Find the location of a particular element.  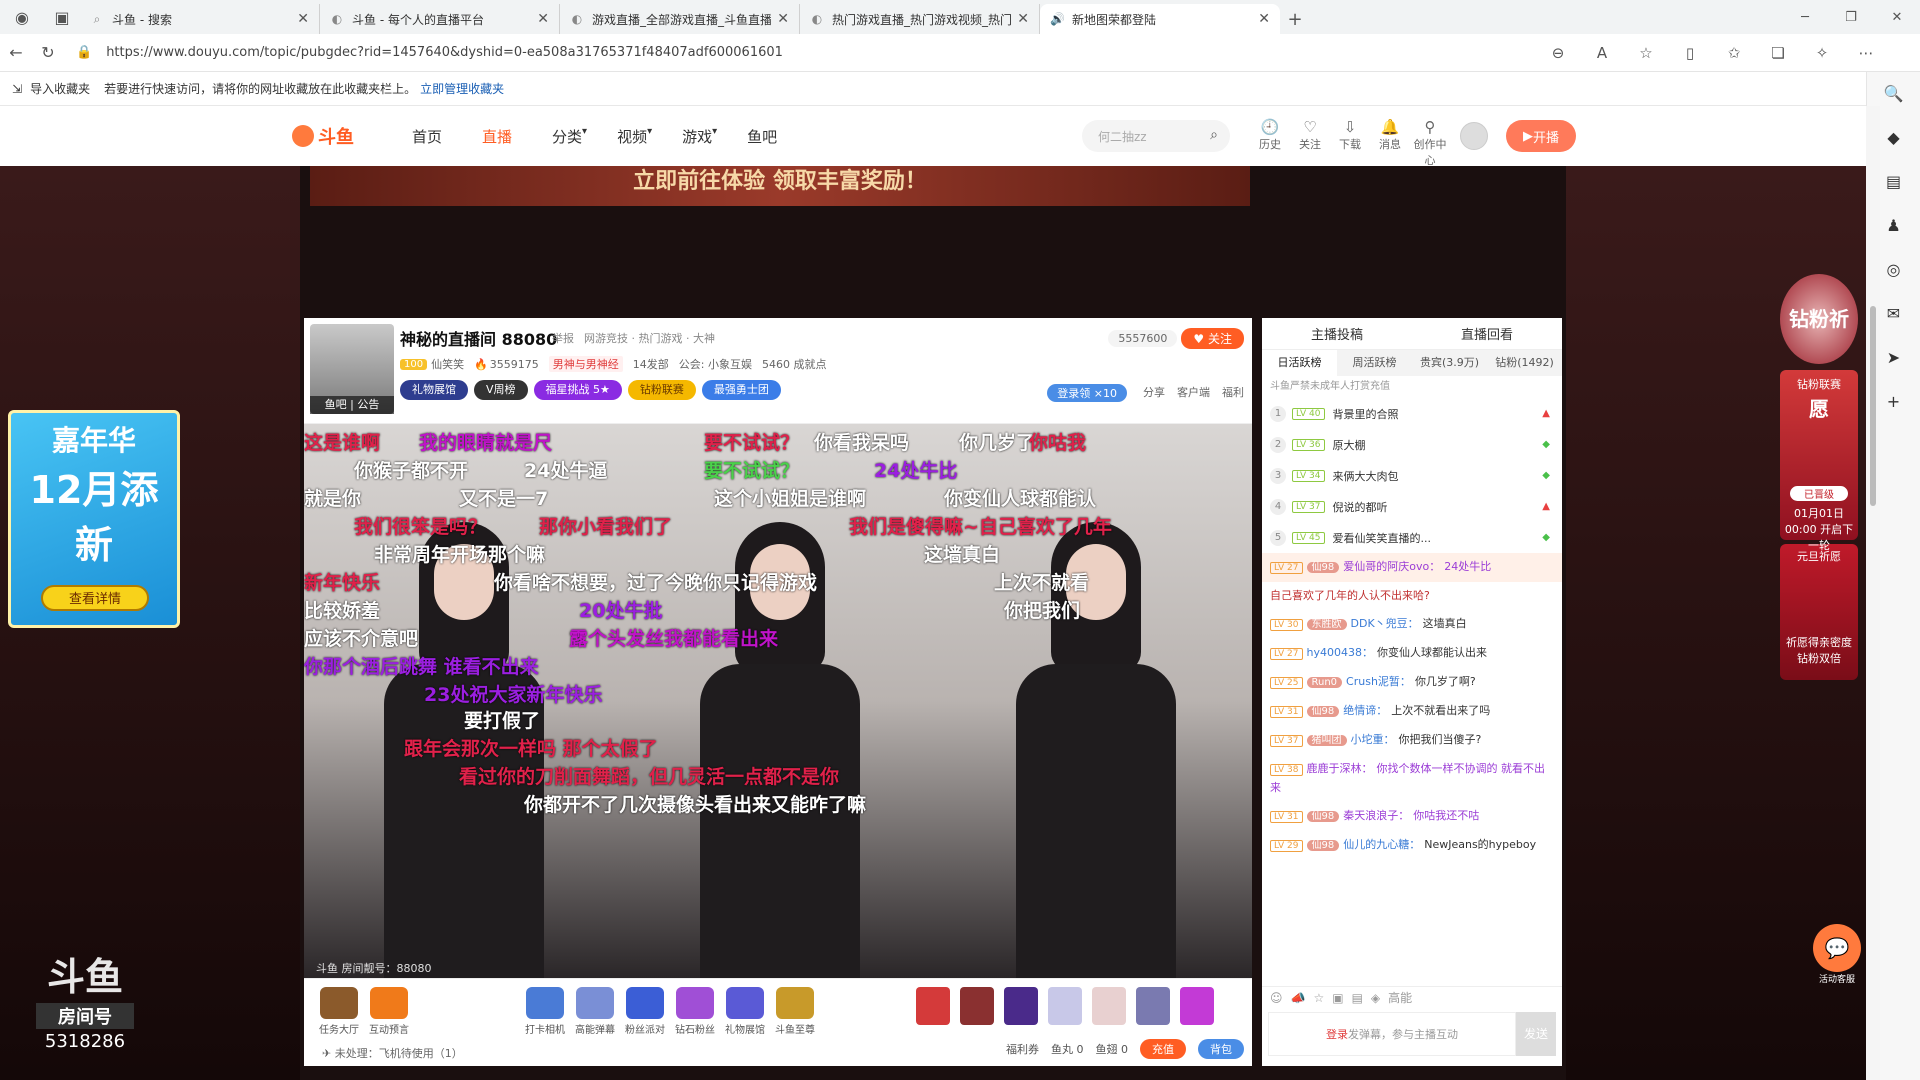

split-screen-icon: ▯ is located at coordinates (1690, 53).